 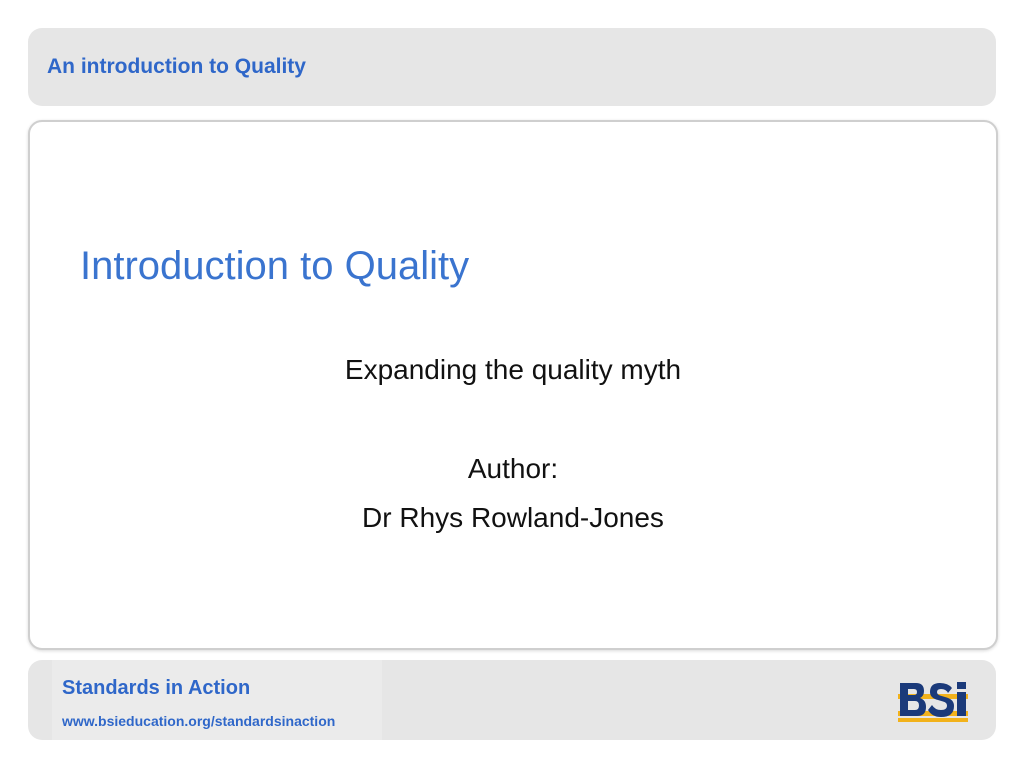 I want to click on author-name: Dr Rhys Rowland-Jones, so click(x=513, y=517).